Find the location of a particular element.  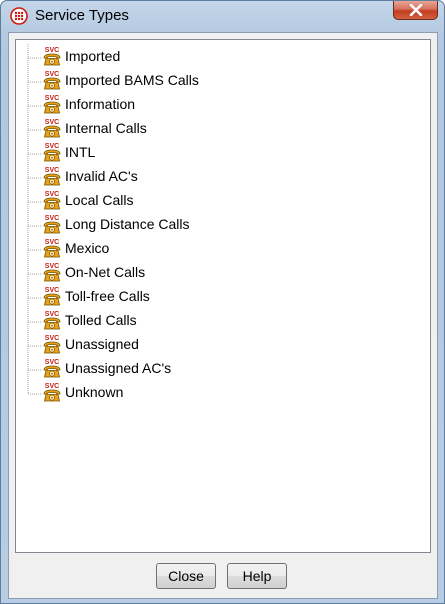

tree-item-label: On-Net Calls is located at coordinates (105, 272).